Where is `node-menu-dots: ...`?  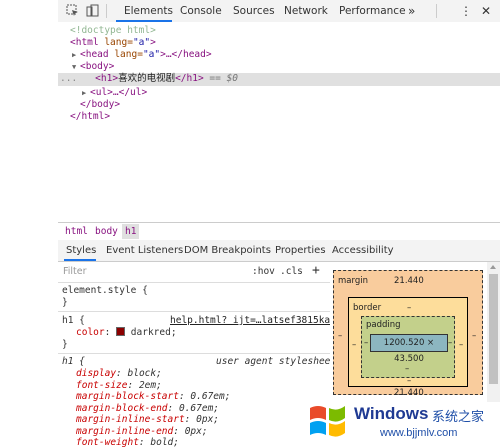 node-menu-dots: ... is located at coordinates (68, 78).